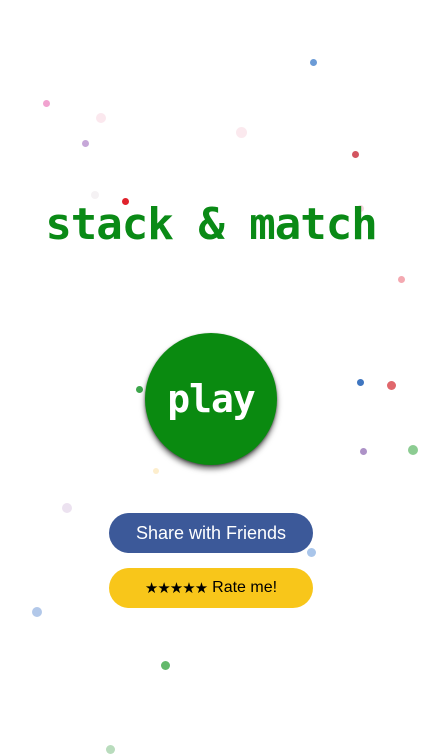 The height and width of the screenshot is (754, 422). What do you see at coordinates (211, 224) in the screenshot?
I see `game-title: stack & match` at bounding box center [211, 224].